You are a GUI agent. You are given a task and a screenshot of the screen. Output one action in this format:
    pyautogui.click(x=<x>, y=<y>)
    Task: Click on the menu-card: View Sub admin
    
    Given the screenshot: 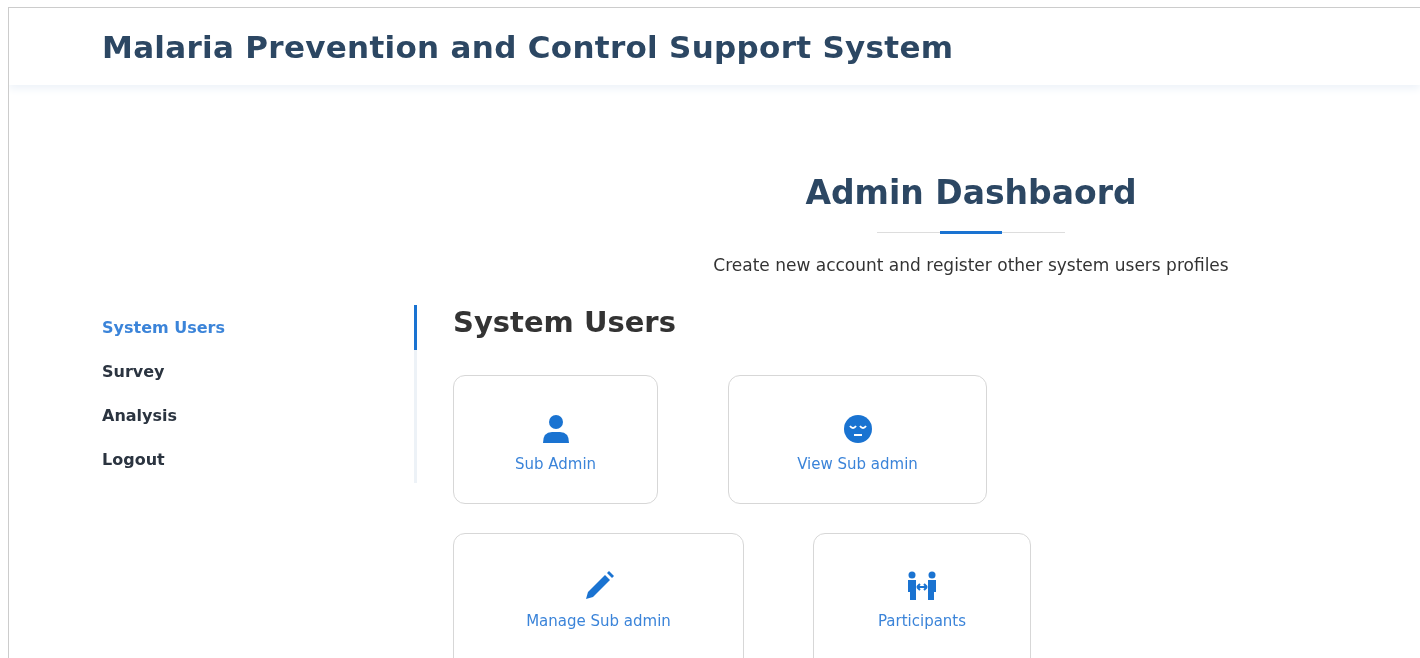 What is the action you would take?
    pyautogui.click(x=857, y=439)
    